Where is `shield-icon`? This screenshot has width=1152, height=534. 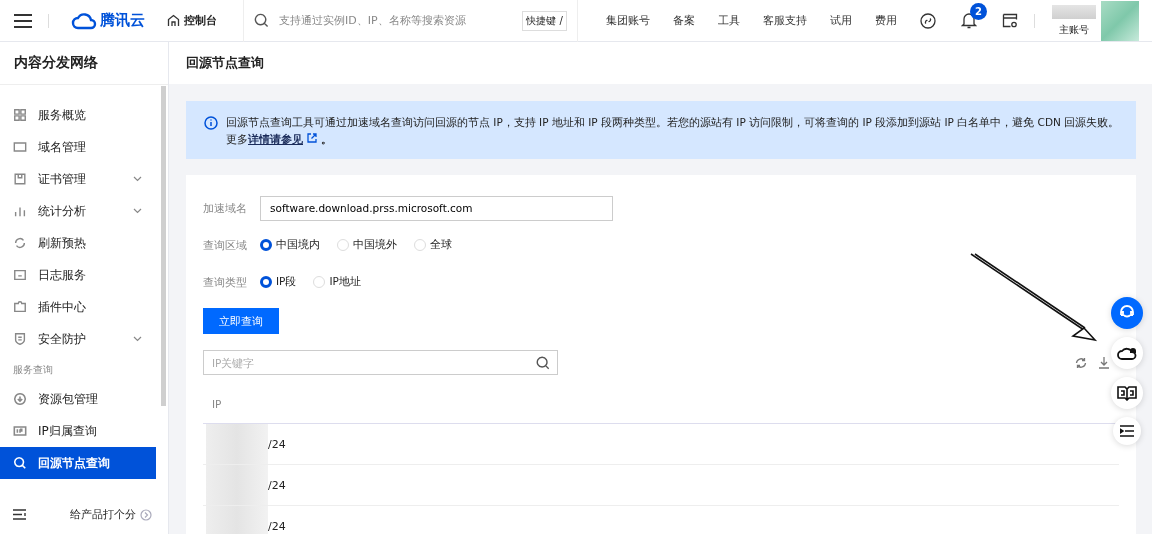 shield-icon is located at coordinates (20, 339).